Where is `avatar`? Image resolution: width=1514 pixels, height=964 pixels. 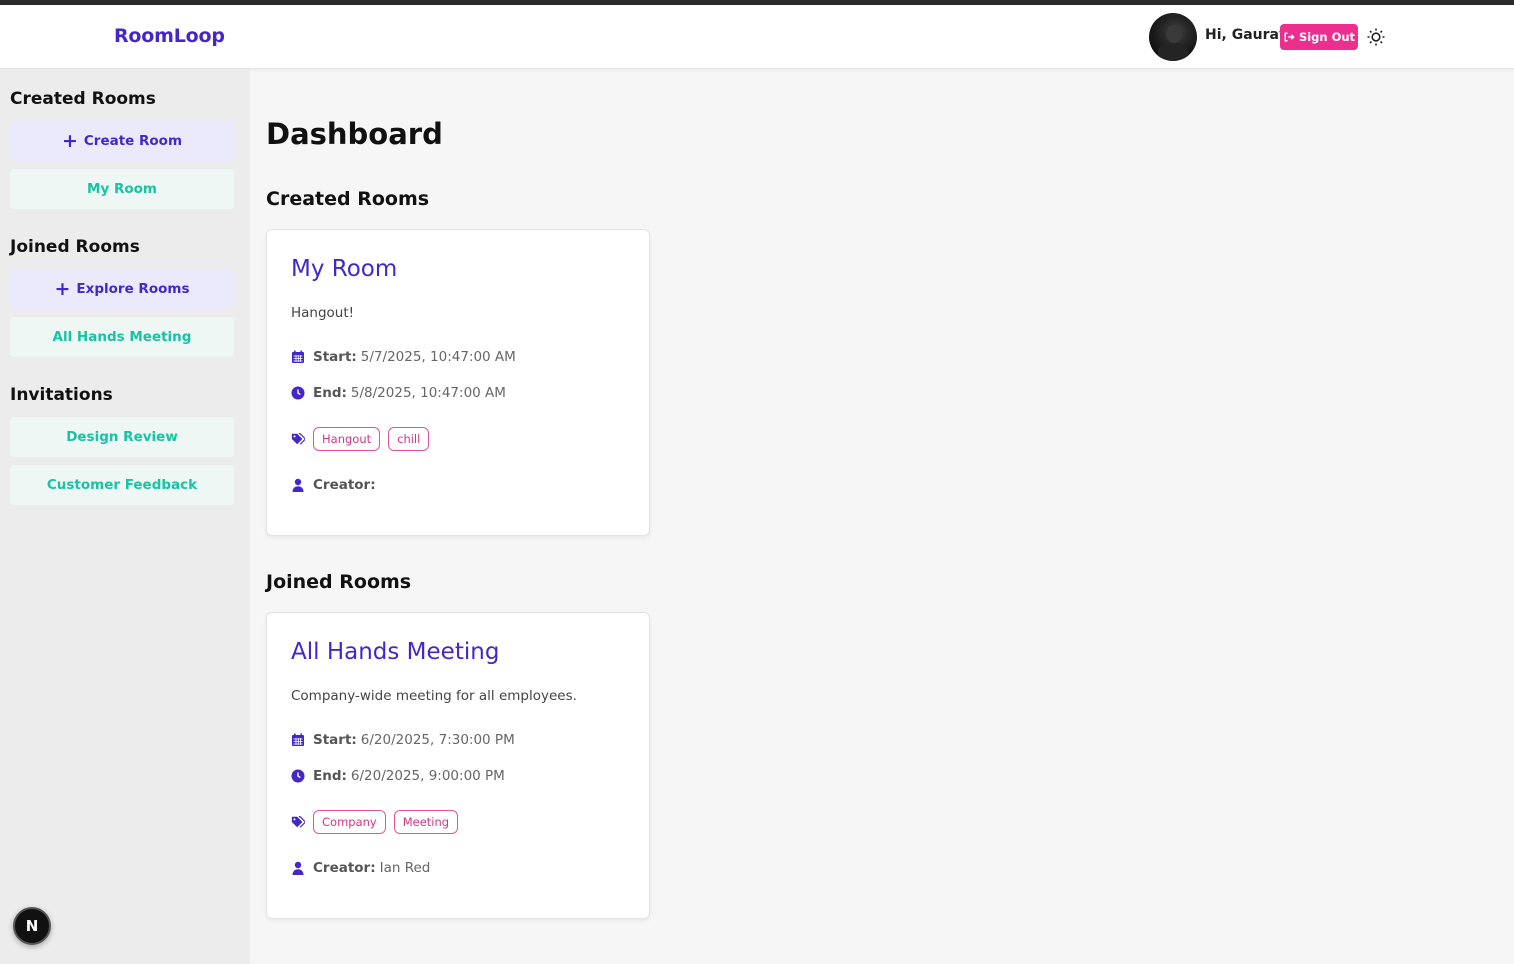
avatar is located at coordinates (1173, 37).